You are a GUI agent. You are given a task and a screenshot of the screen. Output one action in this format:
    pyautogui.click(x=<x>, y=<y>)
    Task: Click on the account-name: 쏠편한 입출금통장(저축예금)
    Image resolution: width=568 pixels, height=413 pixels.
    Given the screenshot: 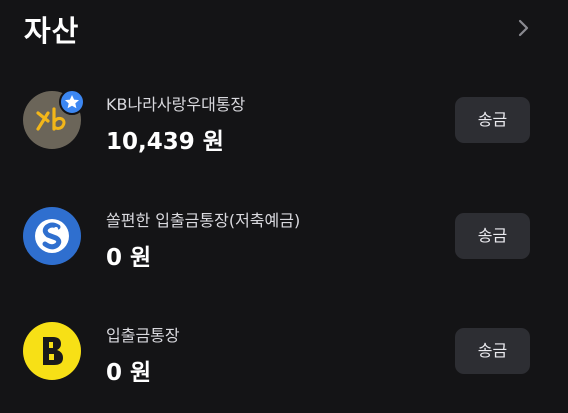 What is the action you would take?
    pyautogui.click(x=203, y=220)
    